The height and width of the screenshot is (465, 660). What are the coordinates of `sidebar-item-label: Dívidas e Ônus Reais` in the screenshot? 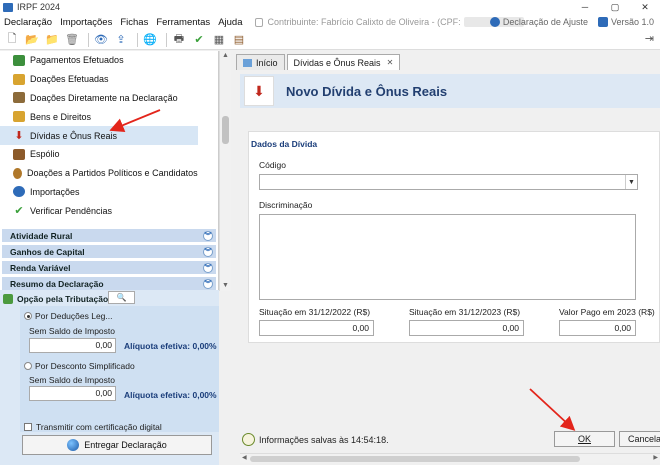 It's located at (74, 135).